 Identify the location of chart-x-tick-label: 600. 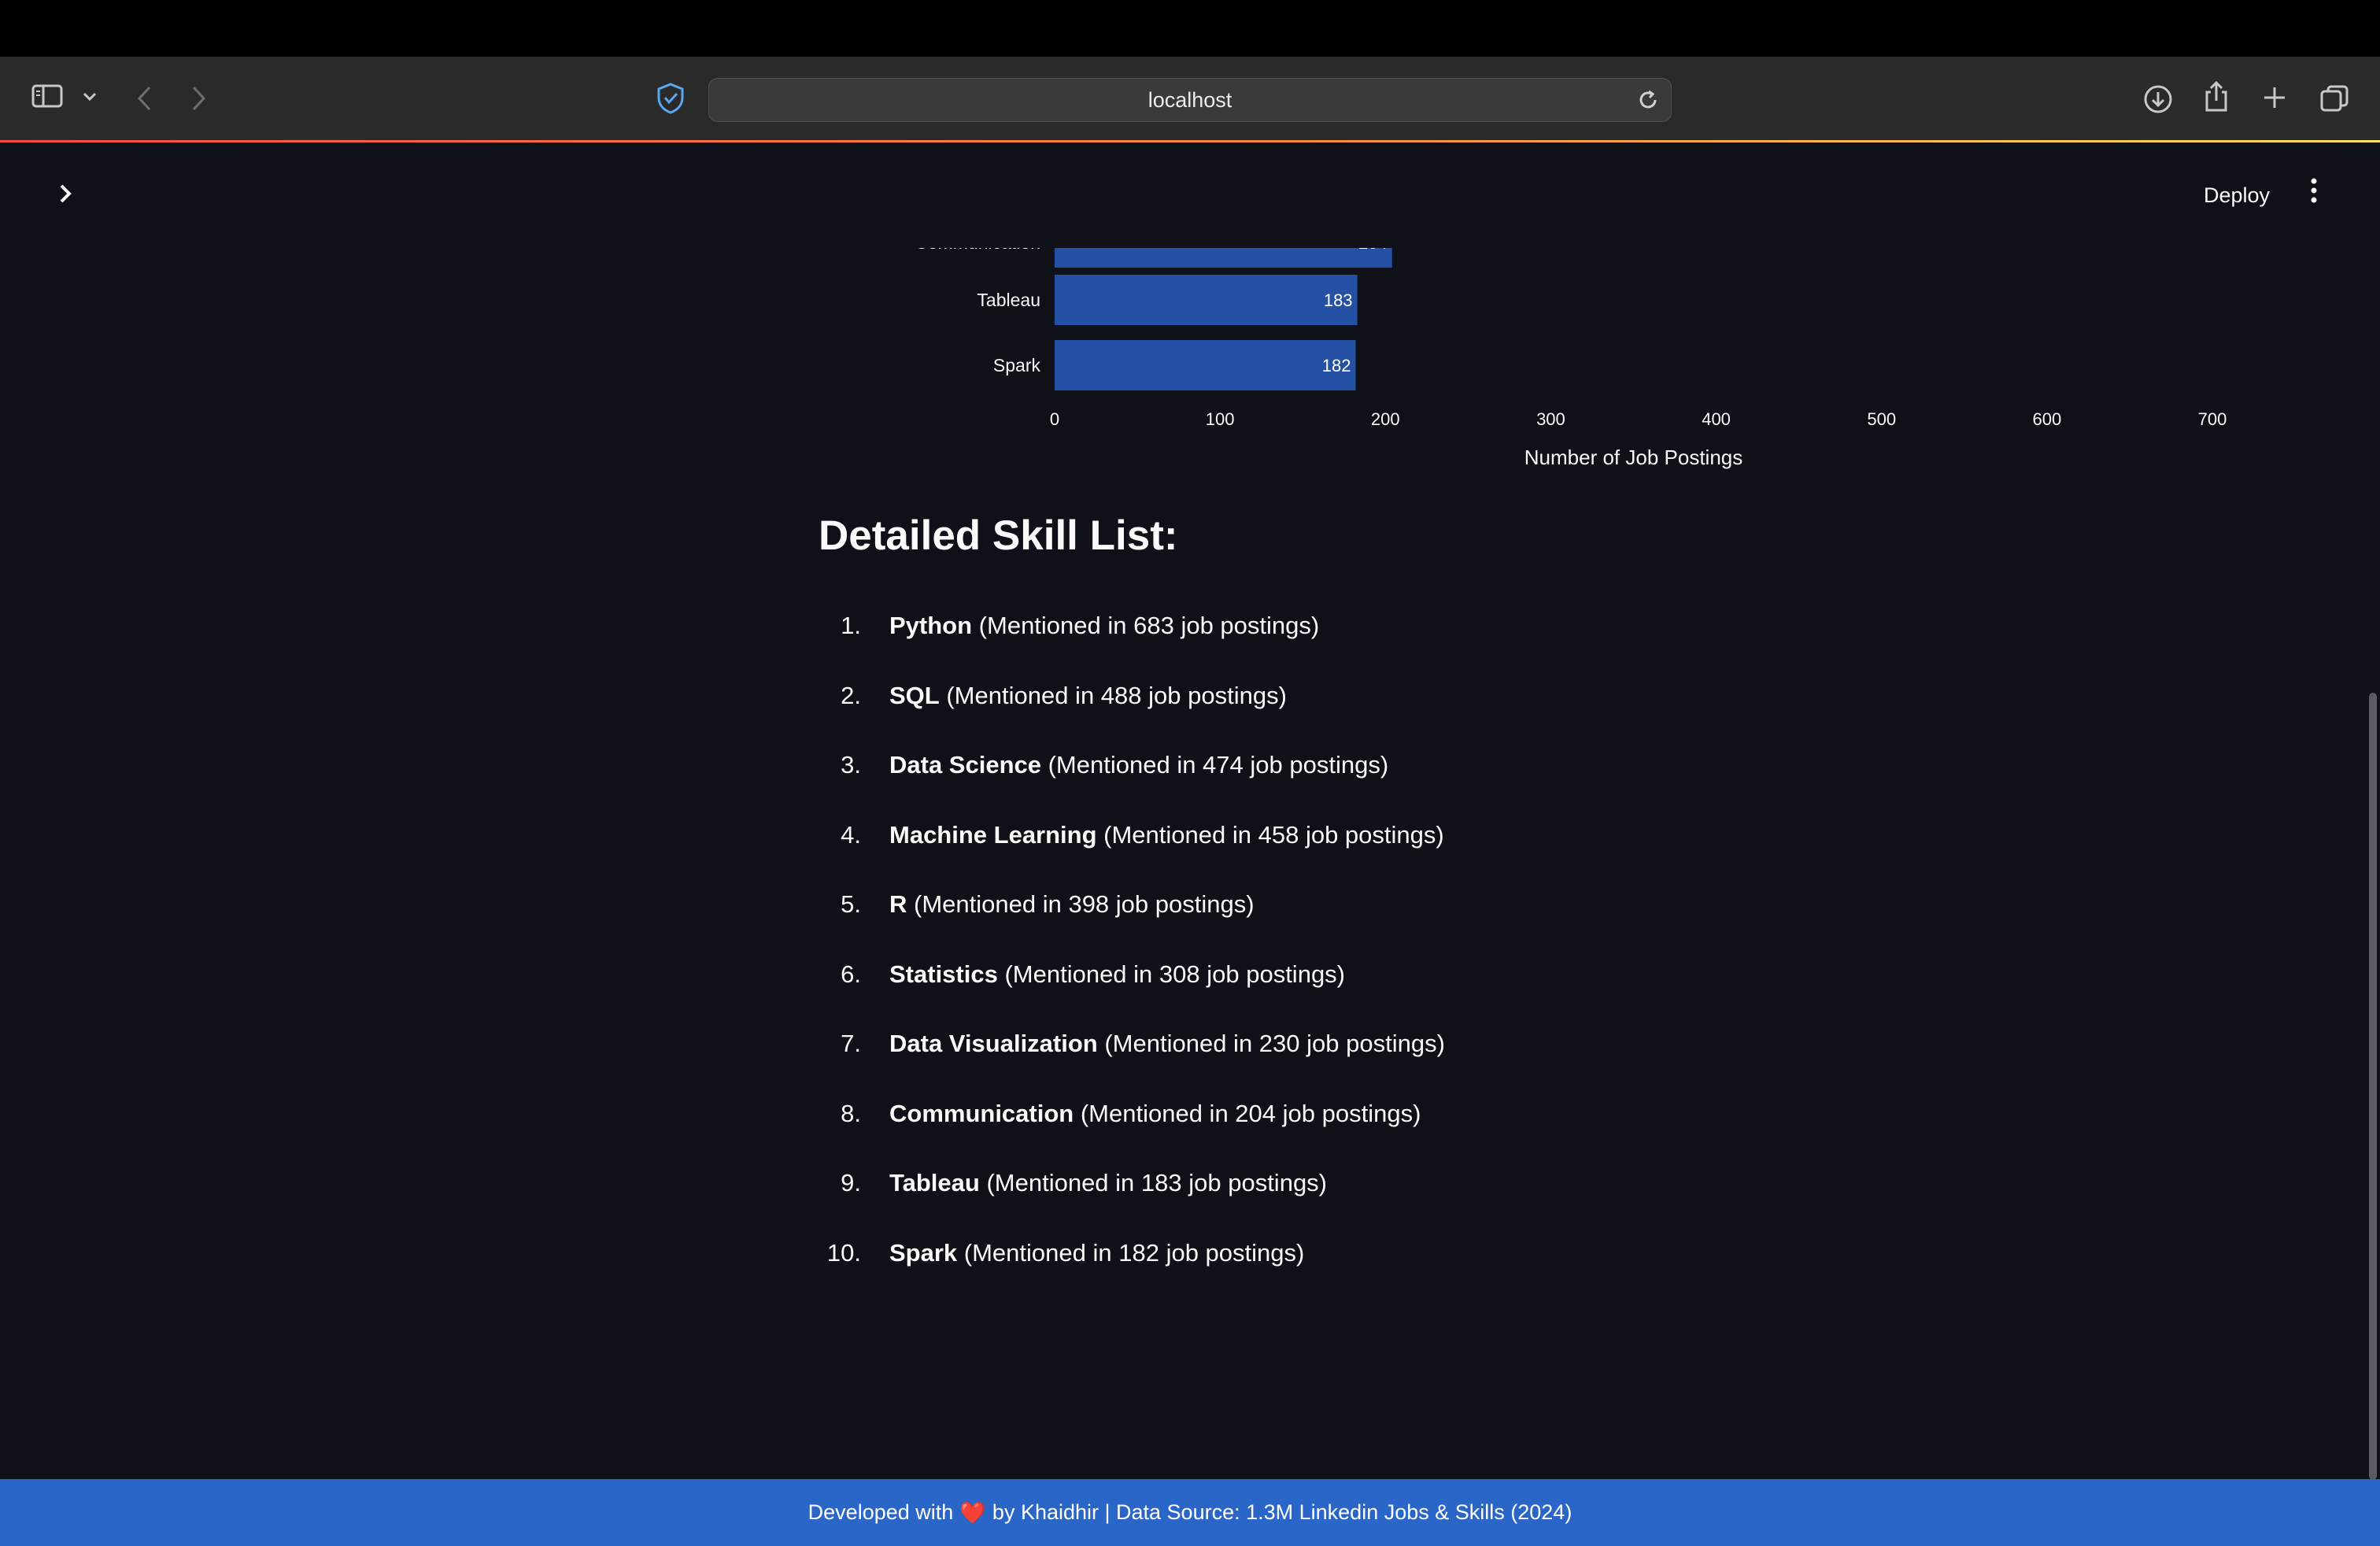
(2046, 419).